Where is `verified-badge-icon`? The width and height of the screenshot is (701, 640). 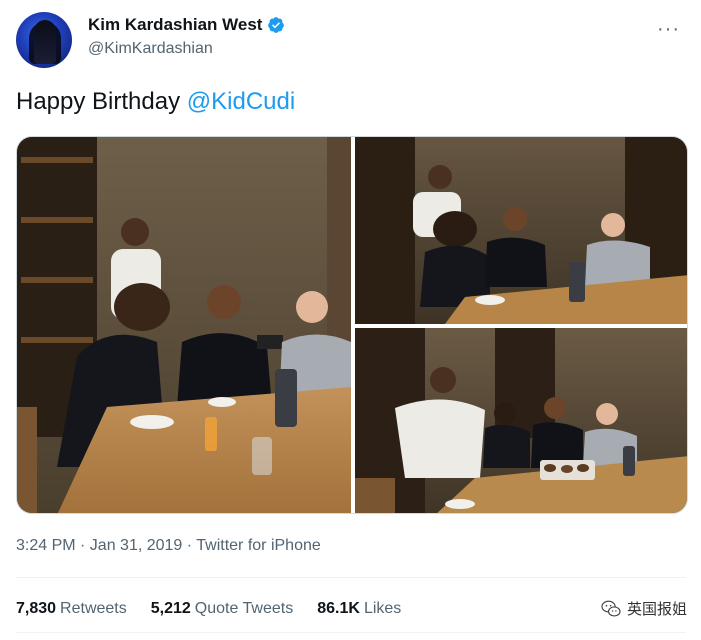 verified-badge-icon is located at coordinates (276, 25).